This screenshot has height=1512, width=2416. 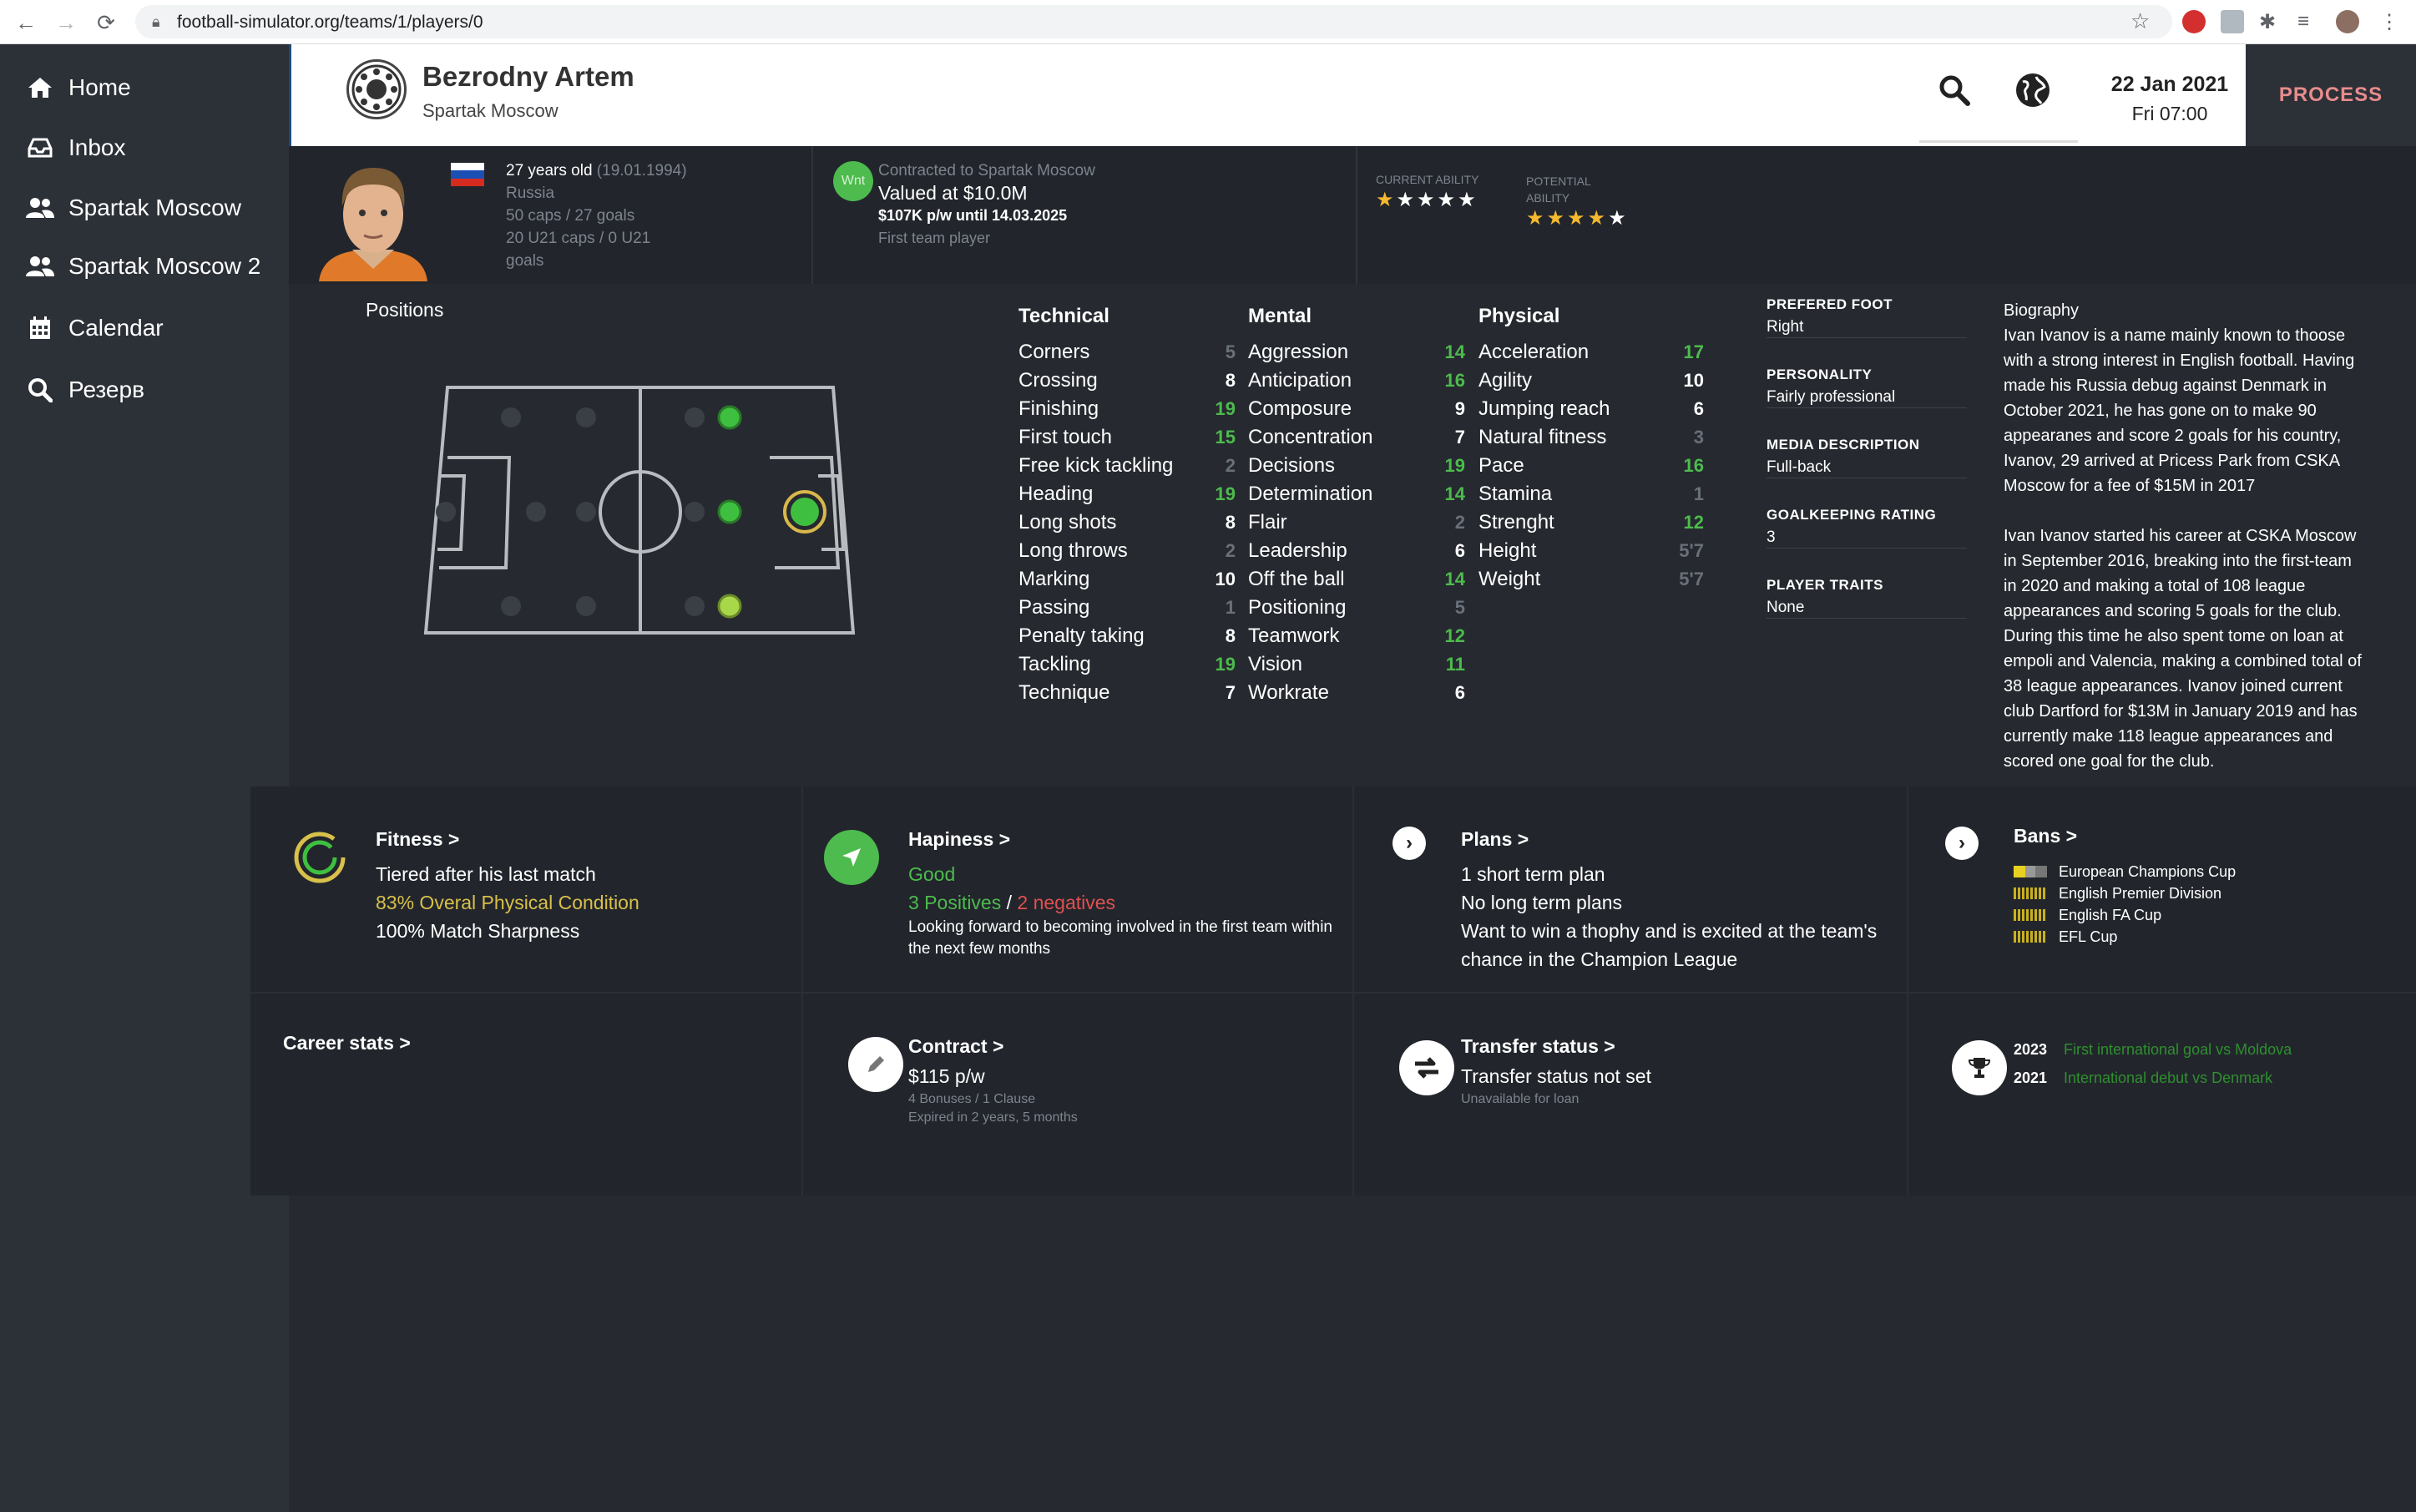 I want to click on attribute-row: Determination 14, so click(x=1356, y=494).